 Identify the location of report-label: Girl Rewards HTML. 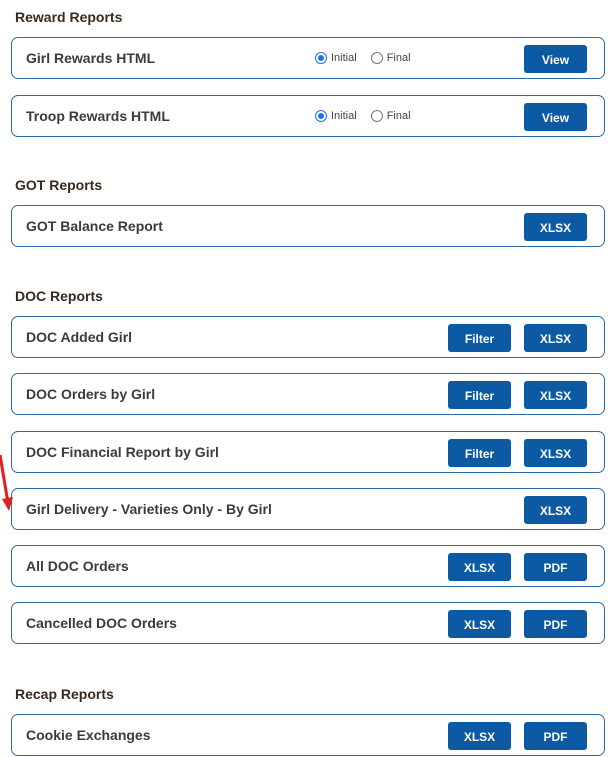
(91, 58).